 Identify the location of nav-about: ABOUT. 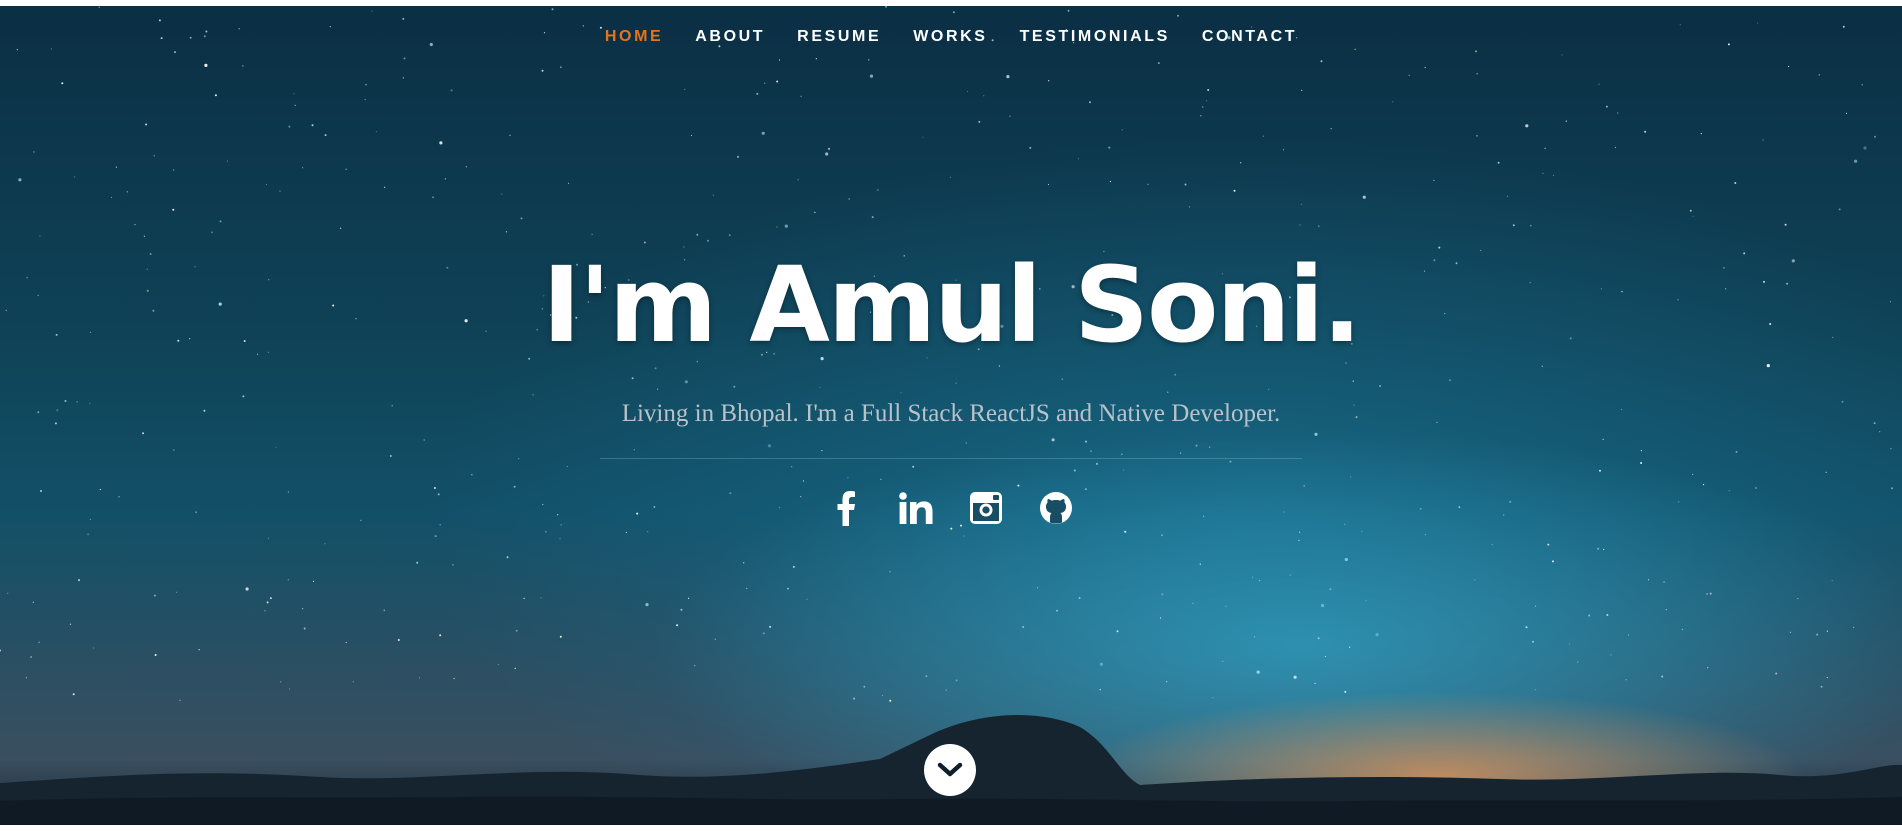
(730, 37).